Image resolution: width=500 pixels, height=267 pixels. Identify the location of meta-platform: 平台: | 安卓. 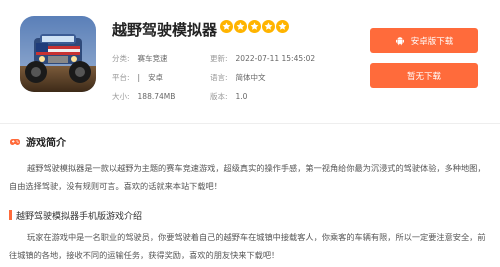
(138, 77).